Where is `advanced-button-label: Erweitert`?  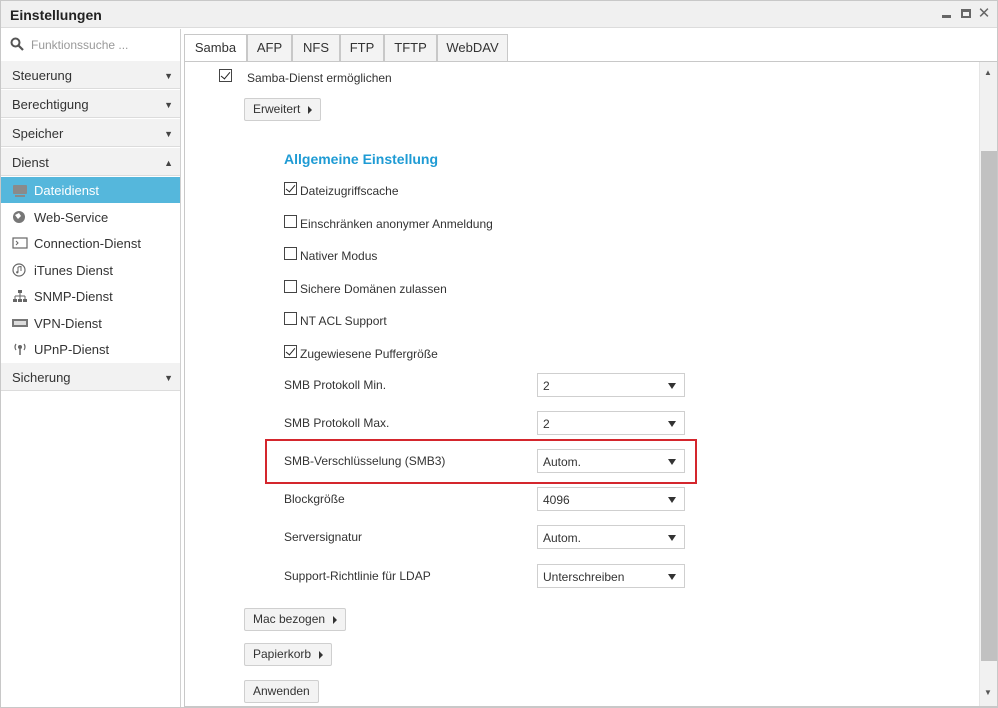 advanced-button-label: Erweitert is located at coordinates (277, 109).